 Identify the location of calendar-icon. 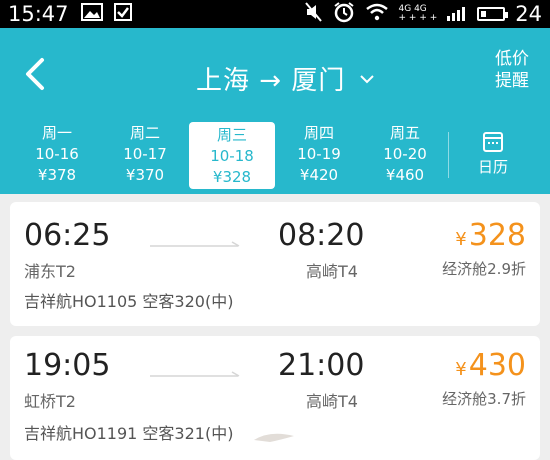
(493, 142).